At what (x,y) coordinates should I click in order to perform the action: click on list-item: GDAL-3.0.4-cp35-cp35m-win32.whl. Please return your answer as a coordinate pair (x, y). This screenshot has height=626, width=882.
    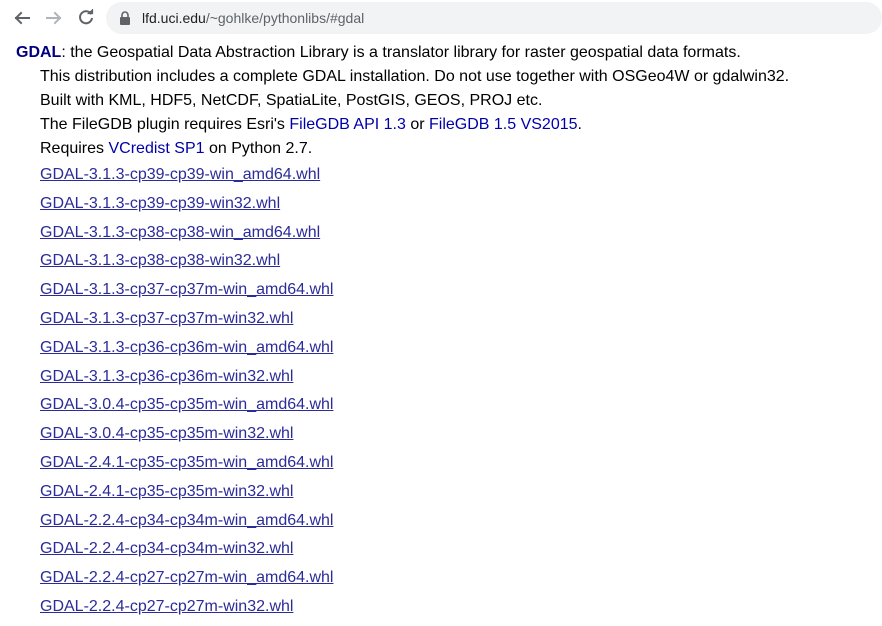
    Looking at the image, I should click on (186, 437).